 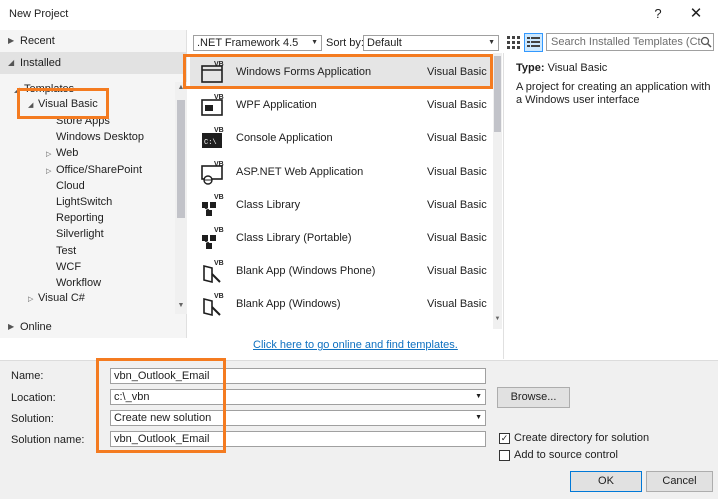 What do you see at coordinates (93, 63) in the screenshot?
I see `nav-installed: ◢ Installed` at bounding box center [93, 63].